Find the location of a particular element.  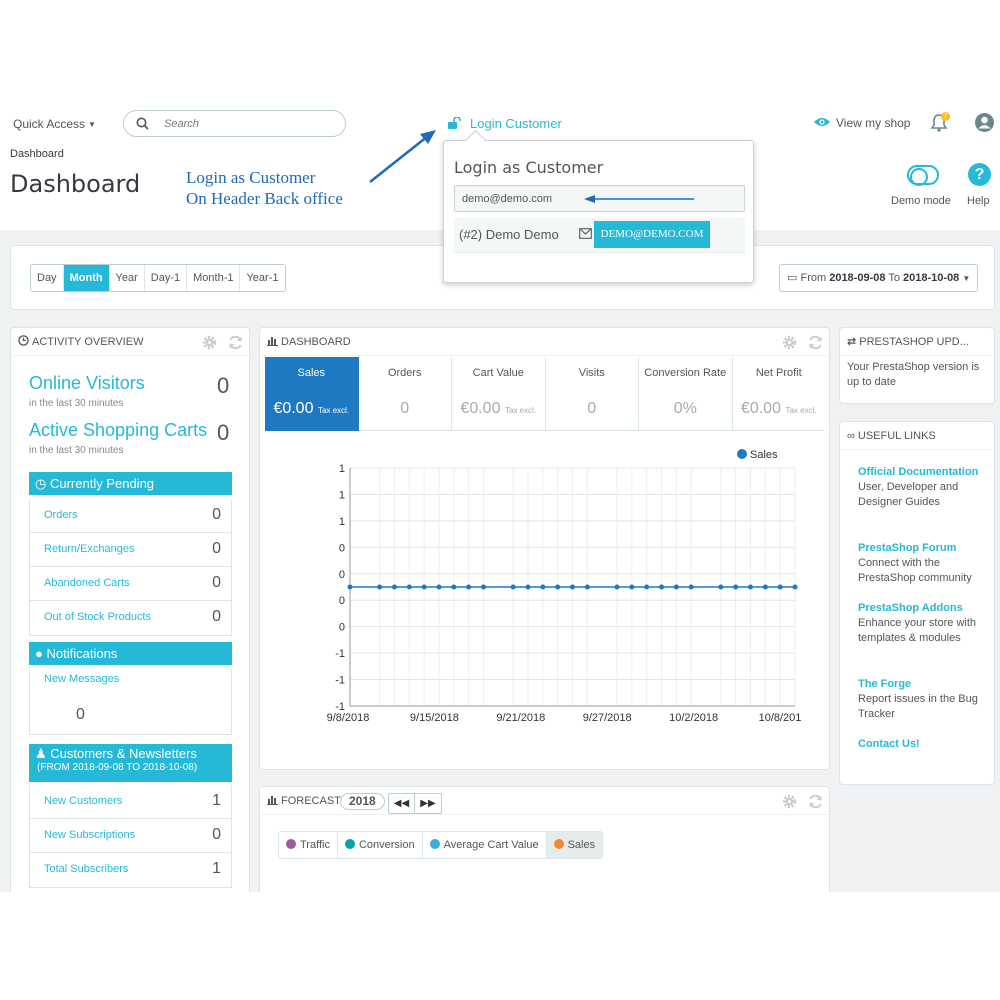

notifications-list: New Messages 0 is located at coordinates (130, 701).